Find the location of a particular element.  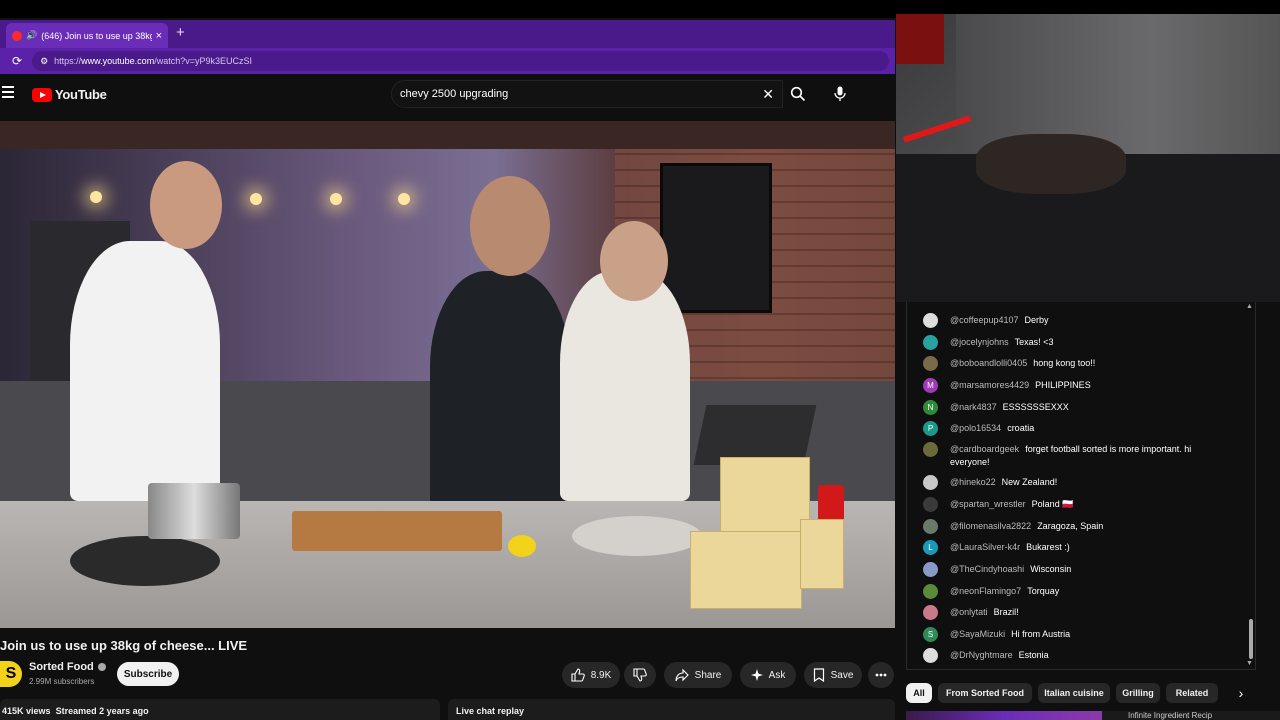

chat-author: @cardboardgeek is located at coordinates (984, 449).